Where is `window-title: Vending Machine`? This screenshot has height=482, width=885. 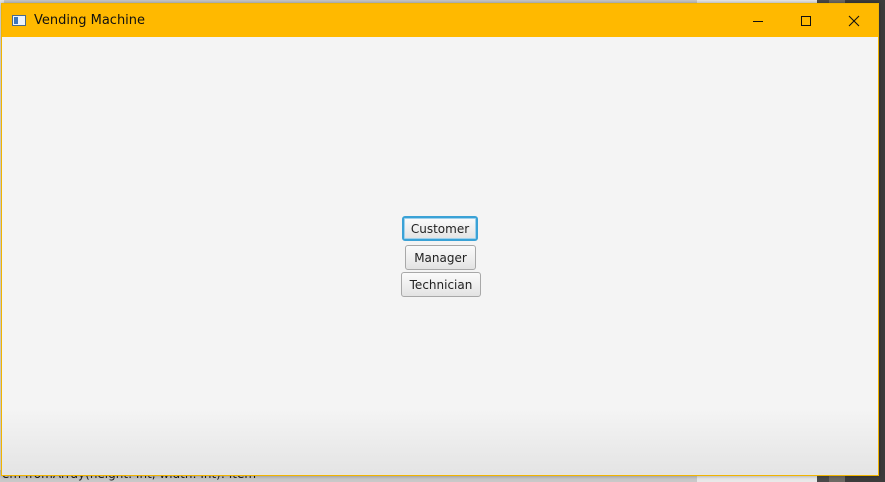 window-title: Vending Machine is located at coordinates (90, 20).